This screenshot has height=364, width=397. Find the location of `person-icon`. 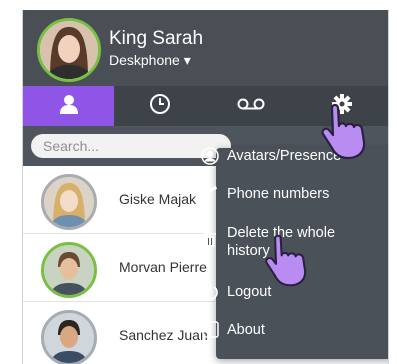

person-icon is located at coordinates (69, 106).